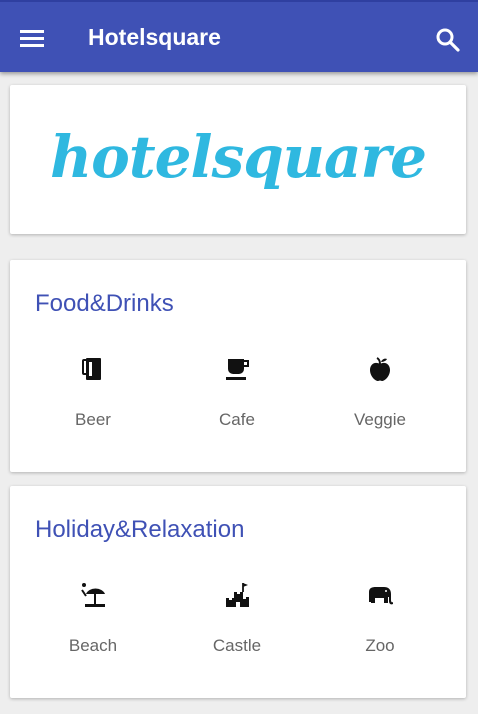 Image resolution: width=478 pixels, height=714 pixels. What do you see at coordinates (380, 645) in the screenshot?
I see `item-label: Zoo` at bounding box center [380, 645].